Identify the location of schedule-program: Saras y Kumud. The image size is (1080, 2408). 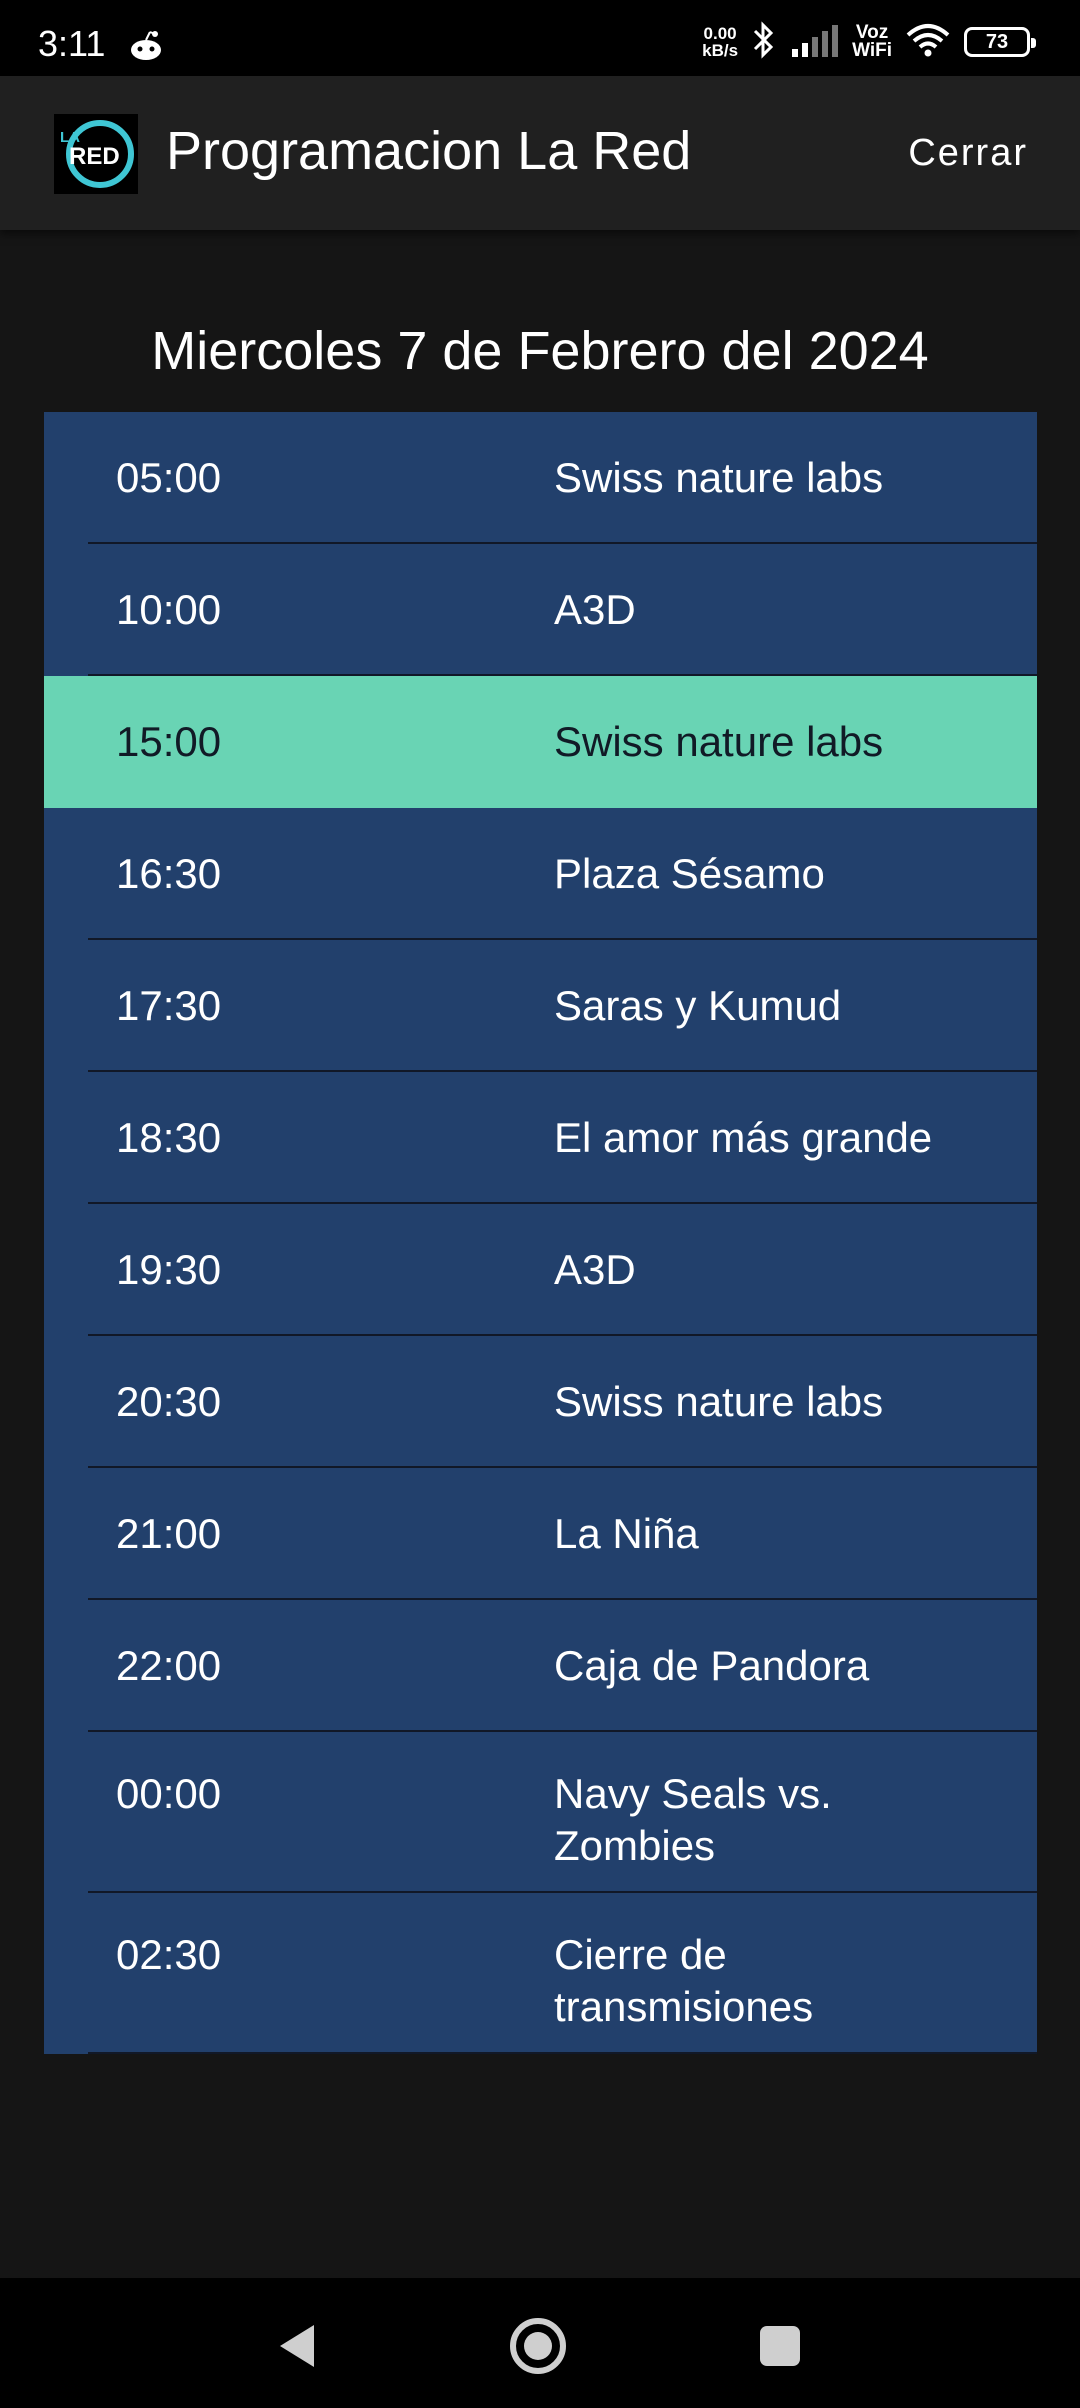
(698, 1005).